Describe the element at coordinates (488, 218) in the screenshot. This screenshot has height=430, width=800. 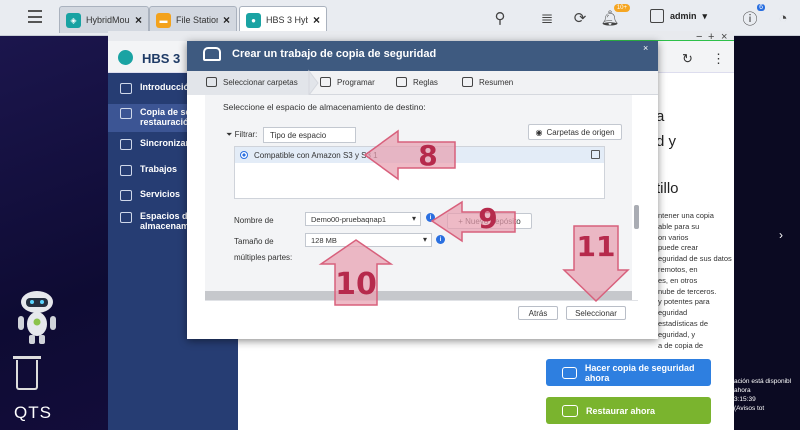
I see `annotation-9: 9` at that location.